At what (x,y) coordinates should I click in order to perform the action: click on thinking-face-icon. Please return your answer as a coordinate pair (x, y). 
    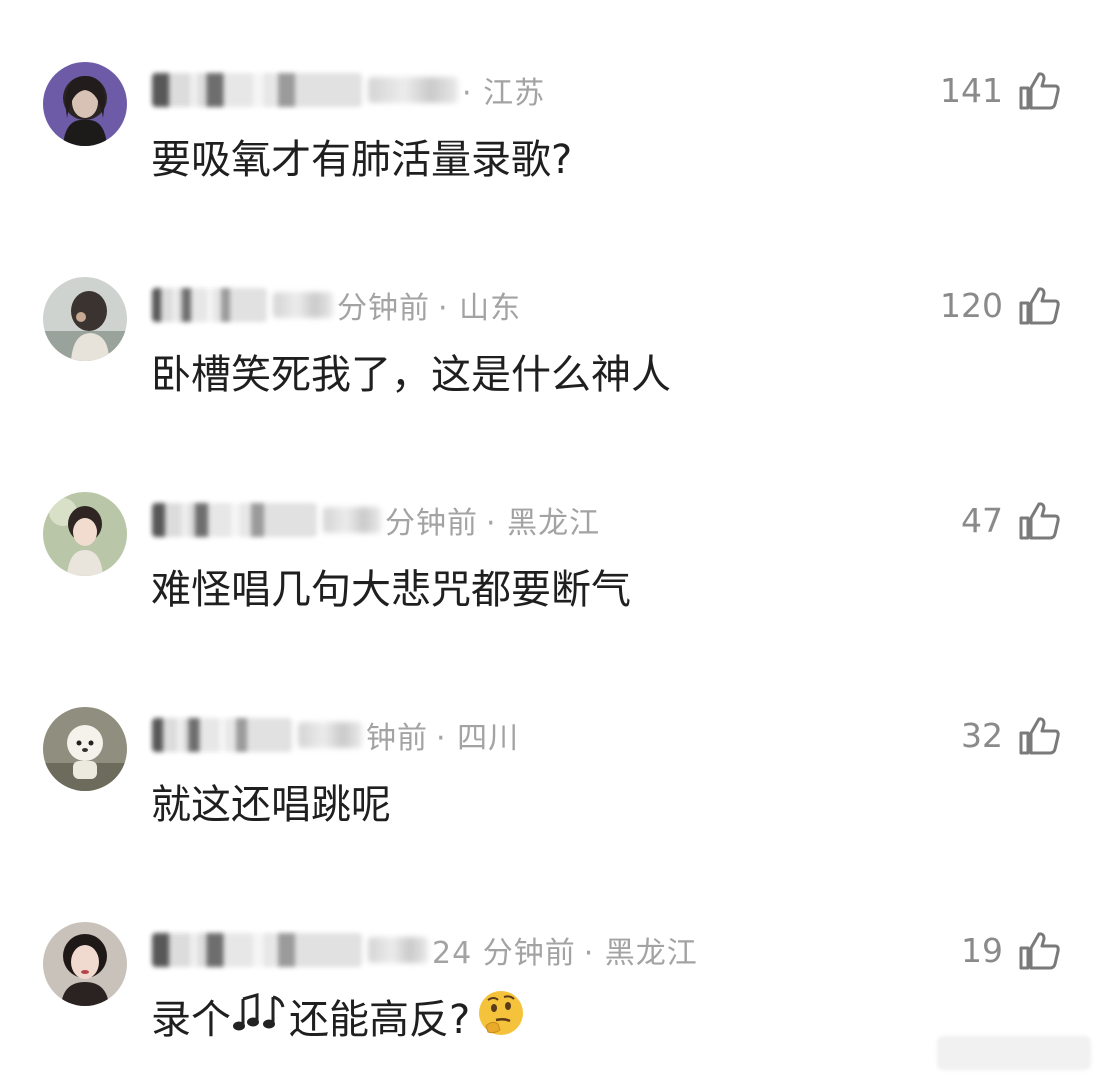
    Looking at the image, I should click on (501, 1020).